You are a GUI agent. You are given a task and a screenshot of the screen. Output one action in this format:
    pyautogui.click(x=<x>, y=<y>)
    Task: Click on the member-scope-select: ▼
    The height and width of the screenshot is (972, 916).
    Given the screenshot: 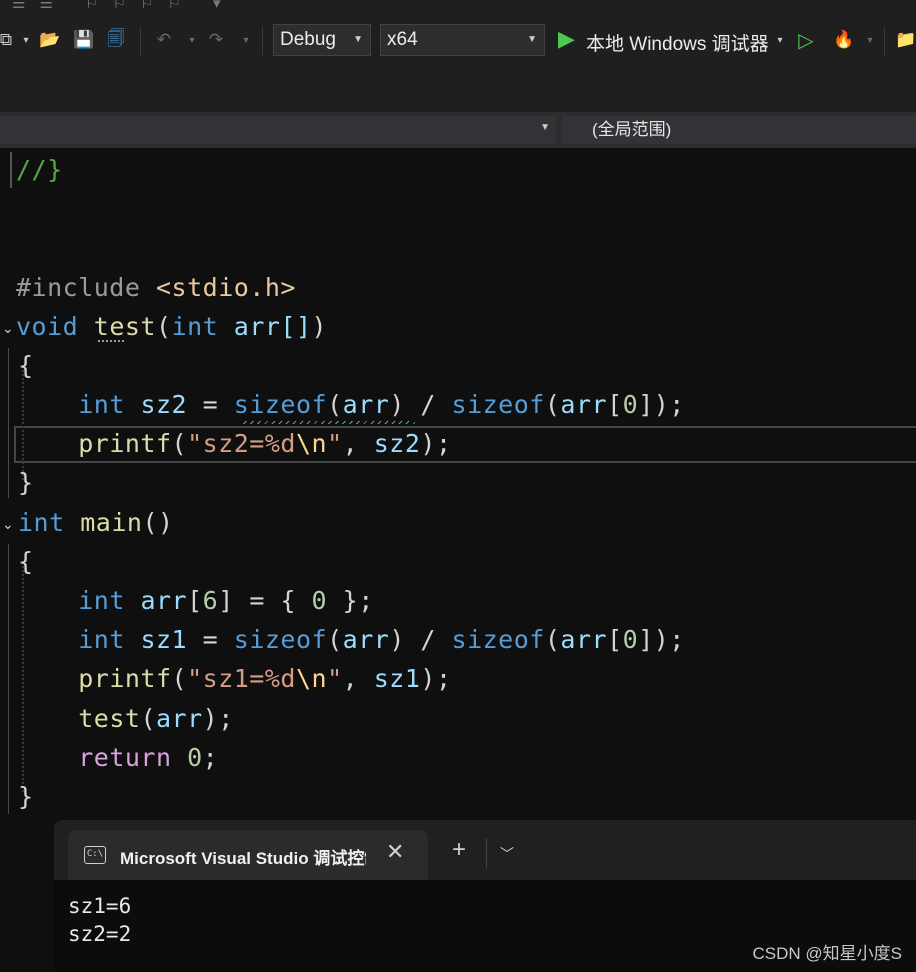 What is the action you would take?
    pyautogui.click(x=278, y=130)
    